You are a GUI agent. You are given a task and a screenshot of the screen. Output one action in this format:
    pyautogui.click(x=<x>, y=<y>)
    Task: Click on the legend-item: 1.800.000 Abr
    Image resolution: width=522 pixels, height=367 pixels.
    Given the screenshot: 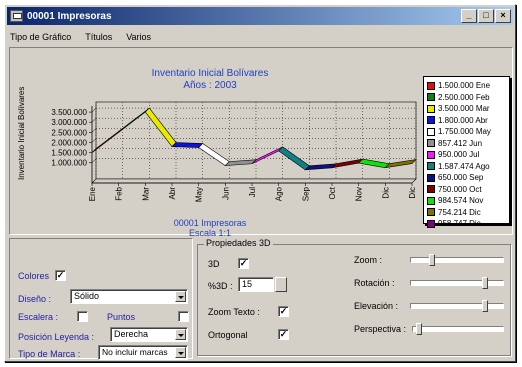 What is the action you would take?
    pyautogui.click(x=466, y=121)
    